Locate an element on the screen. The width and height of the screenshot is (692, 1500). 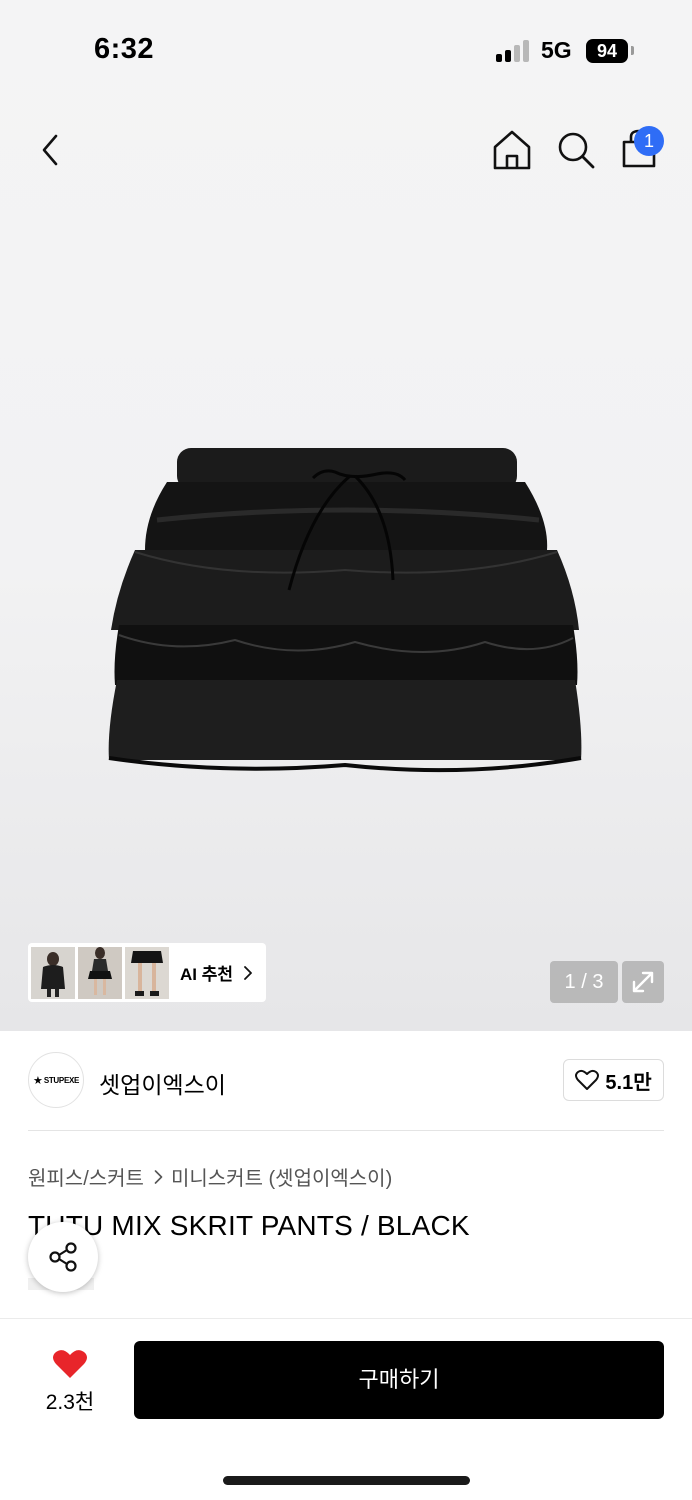
brand-logo: ★ STUPEXE is located at coordinates (56, 1080).